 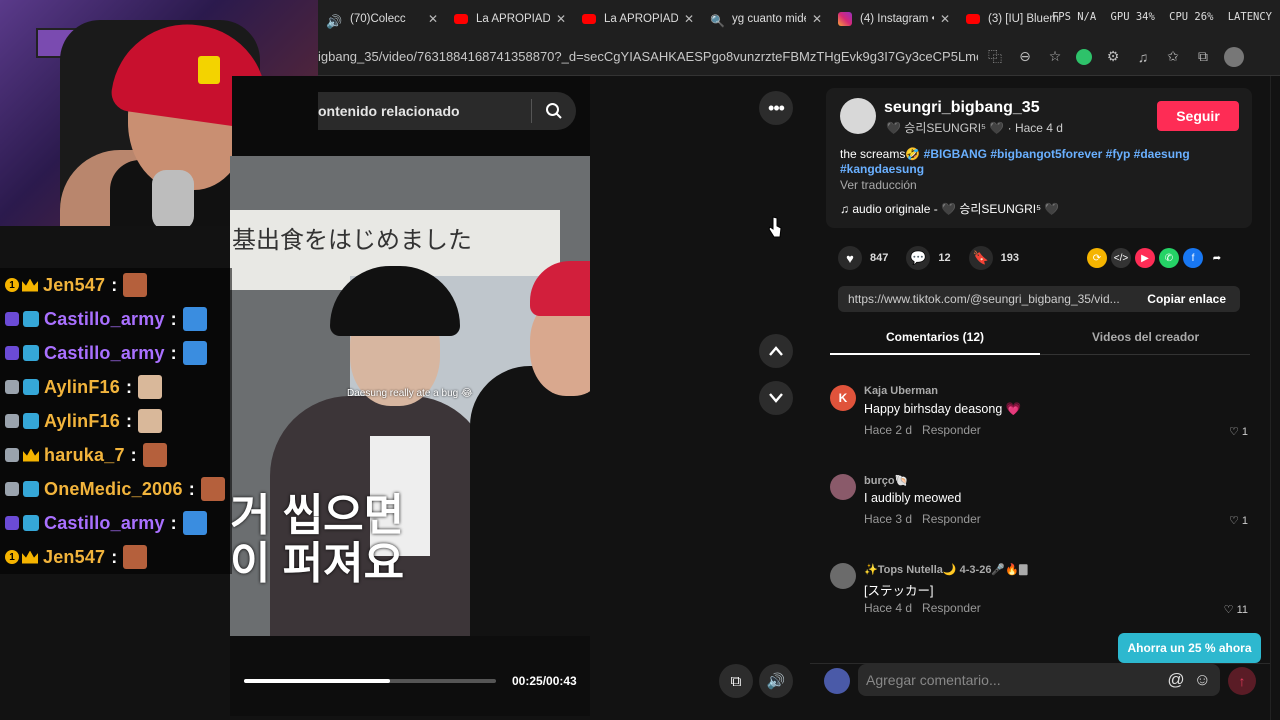 What do you see at coordinates (928, 258) in the screenshot?
I see `comment-button: 💬 12` at bounding box center [928, 258].